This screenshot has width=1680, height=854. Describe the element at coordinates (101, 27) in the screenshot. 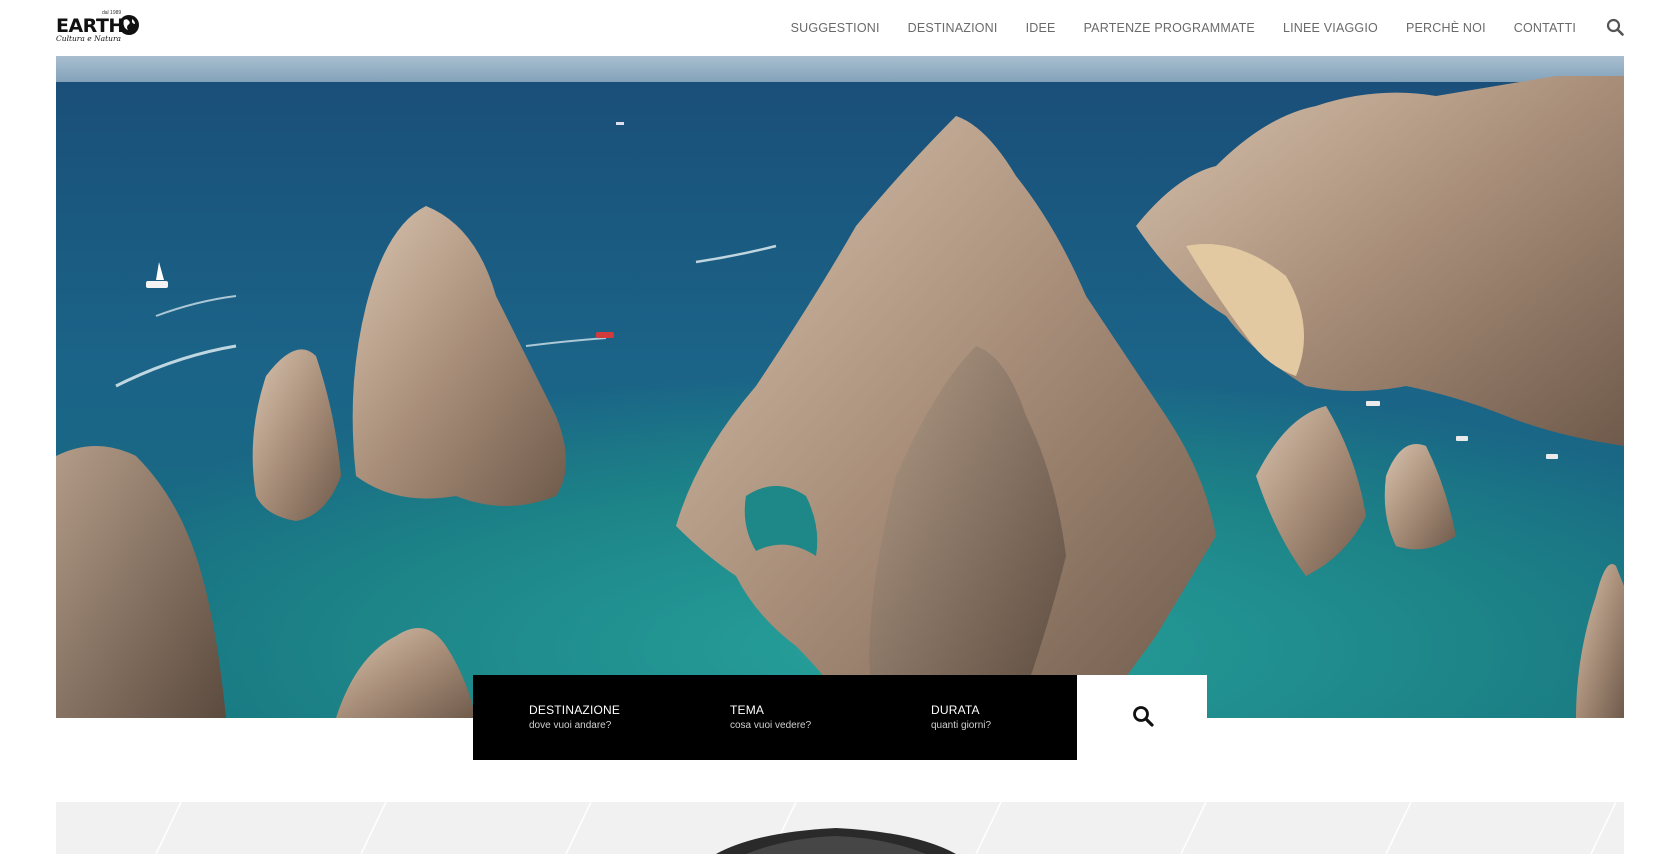

I see `earth-logo: EARTH dal 1989 Cultura e Natura` at that location.